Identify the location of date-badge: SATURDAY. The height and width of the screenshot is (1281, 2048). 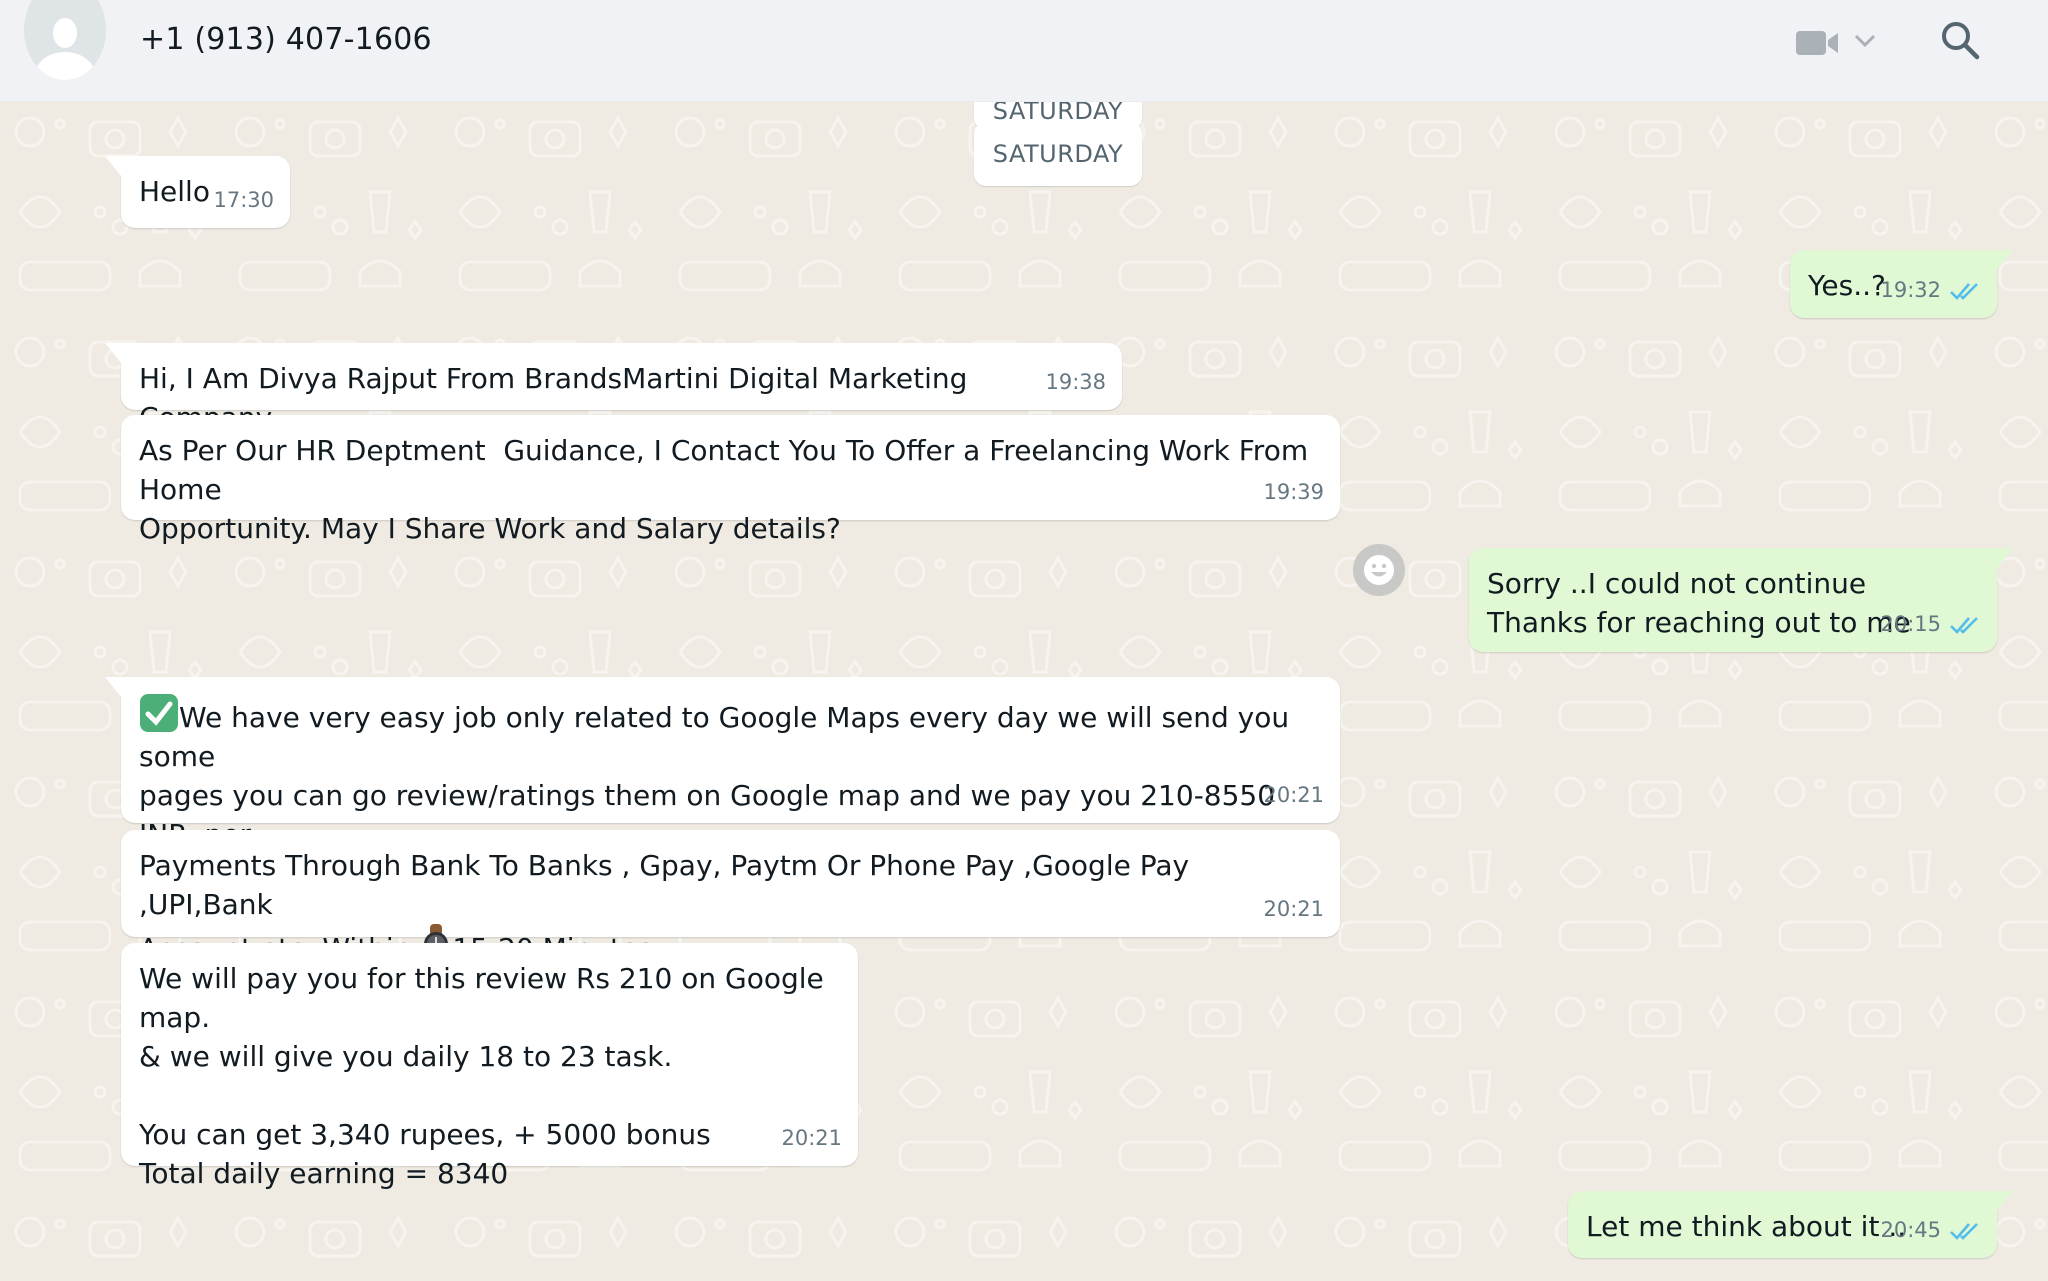
(1058, 154).